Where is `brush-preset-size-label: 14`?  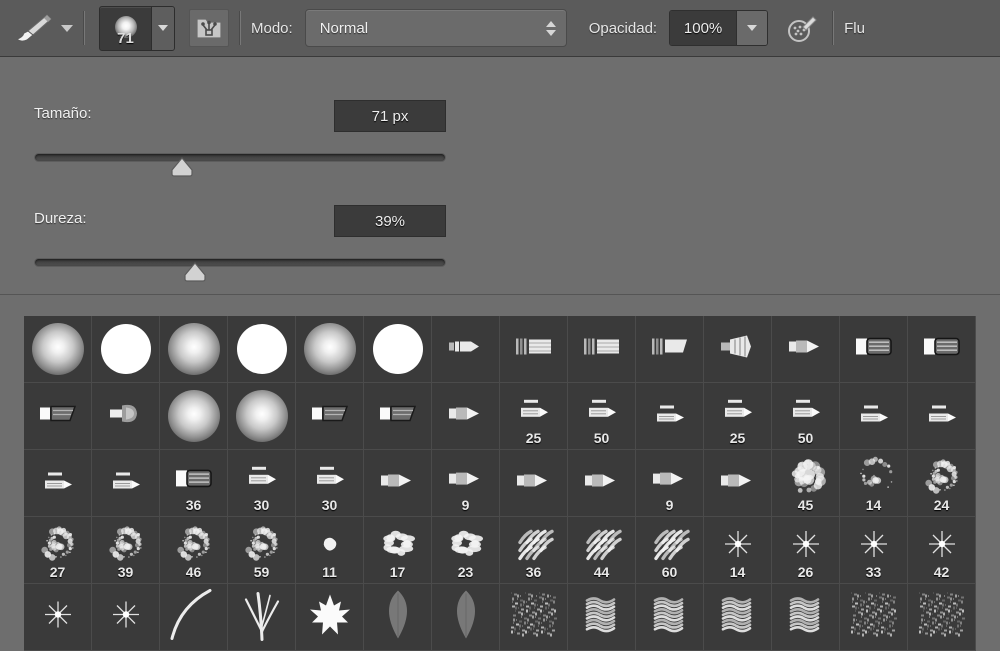 brush-preset-size-label: 14 is located at coordinates (873, 505).